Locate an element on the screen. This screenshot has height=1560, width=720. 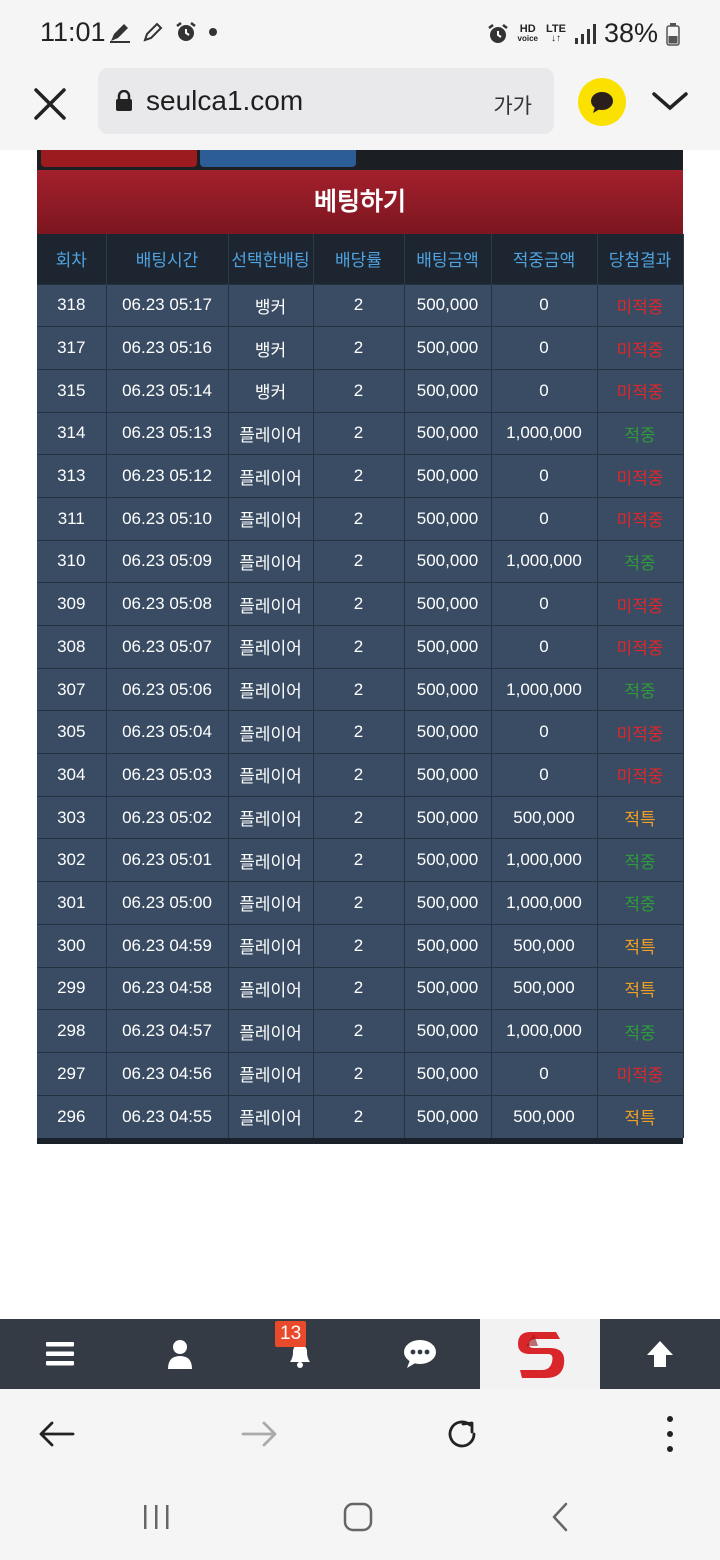
banker-button-edge is located at coordinates (119, 158).